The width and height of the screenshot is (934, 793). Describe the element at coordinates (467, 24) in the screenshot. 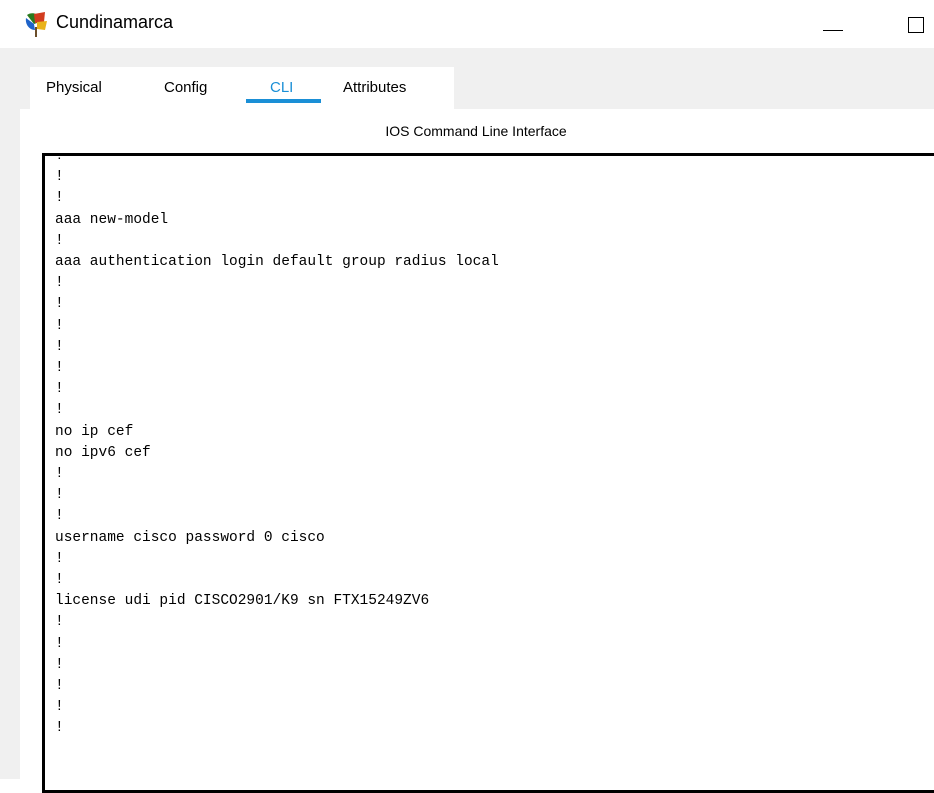

I see `title-bar: Cundinamarca` at that location.